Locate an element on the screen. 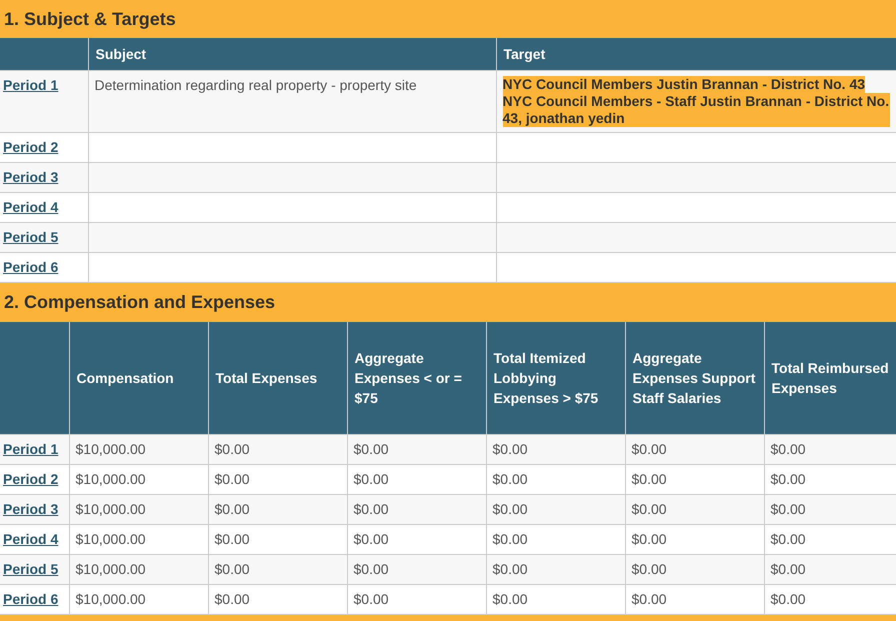  column-header: Subject is located at coordinates (292, 54).